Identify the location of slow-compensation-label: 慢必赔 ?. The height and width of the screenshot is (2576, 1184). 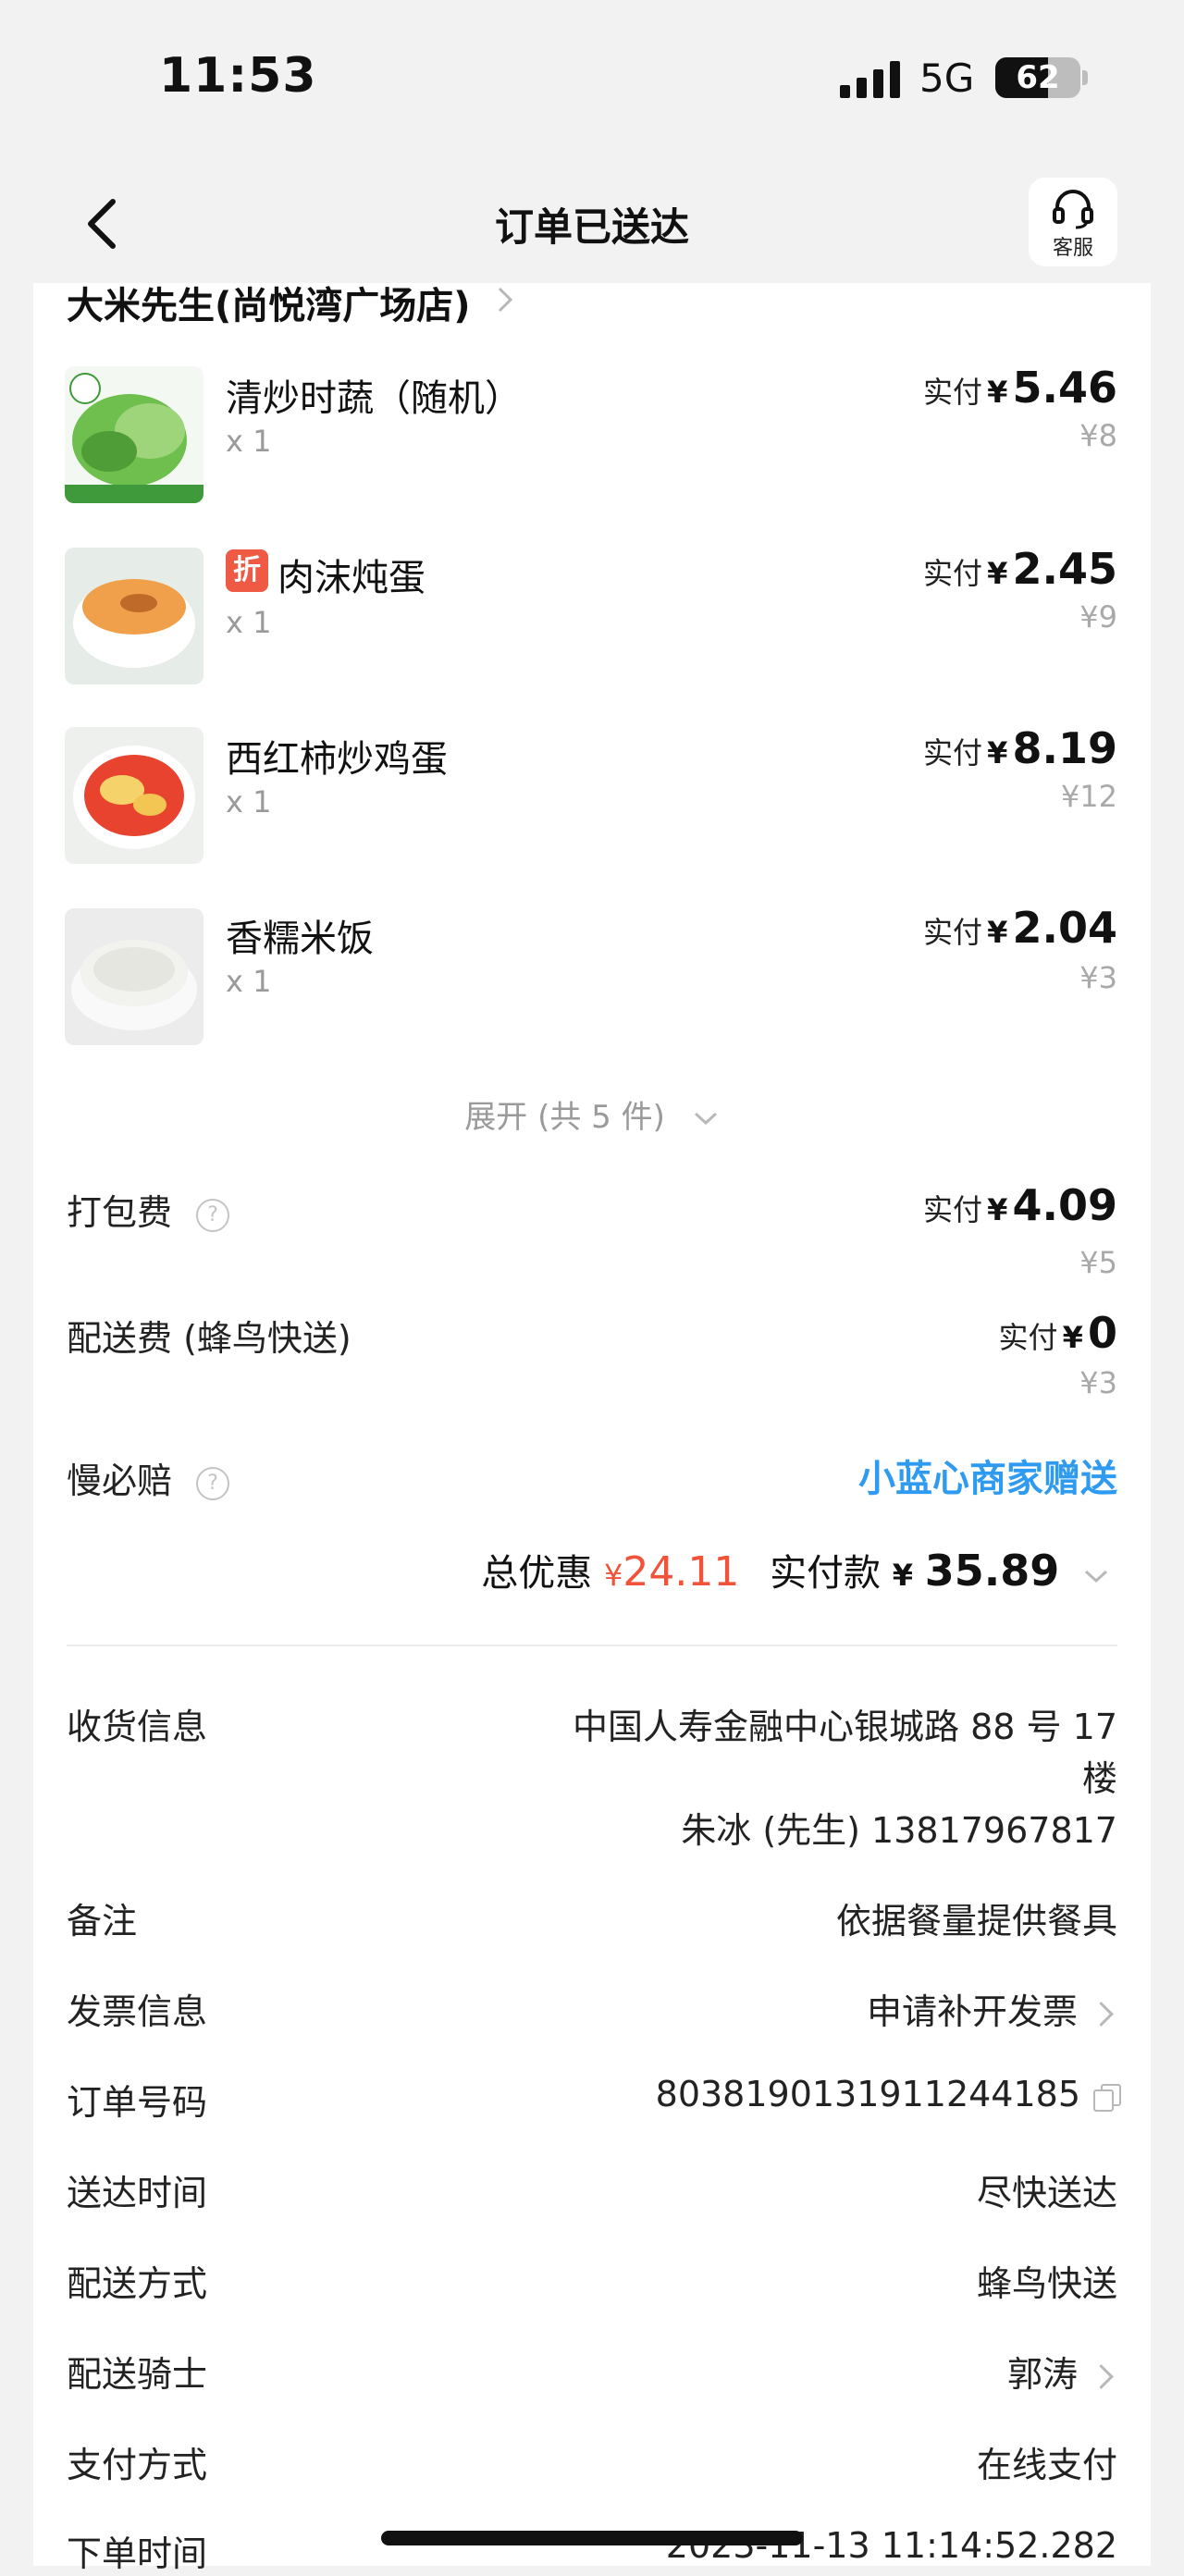
(148, 1477).